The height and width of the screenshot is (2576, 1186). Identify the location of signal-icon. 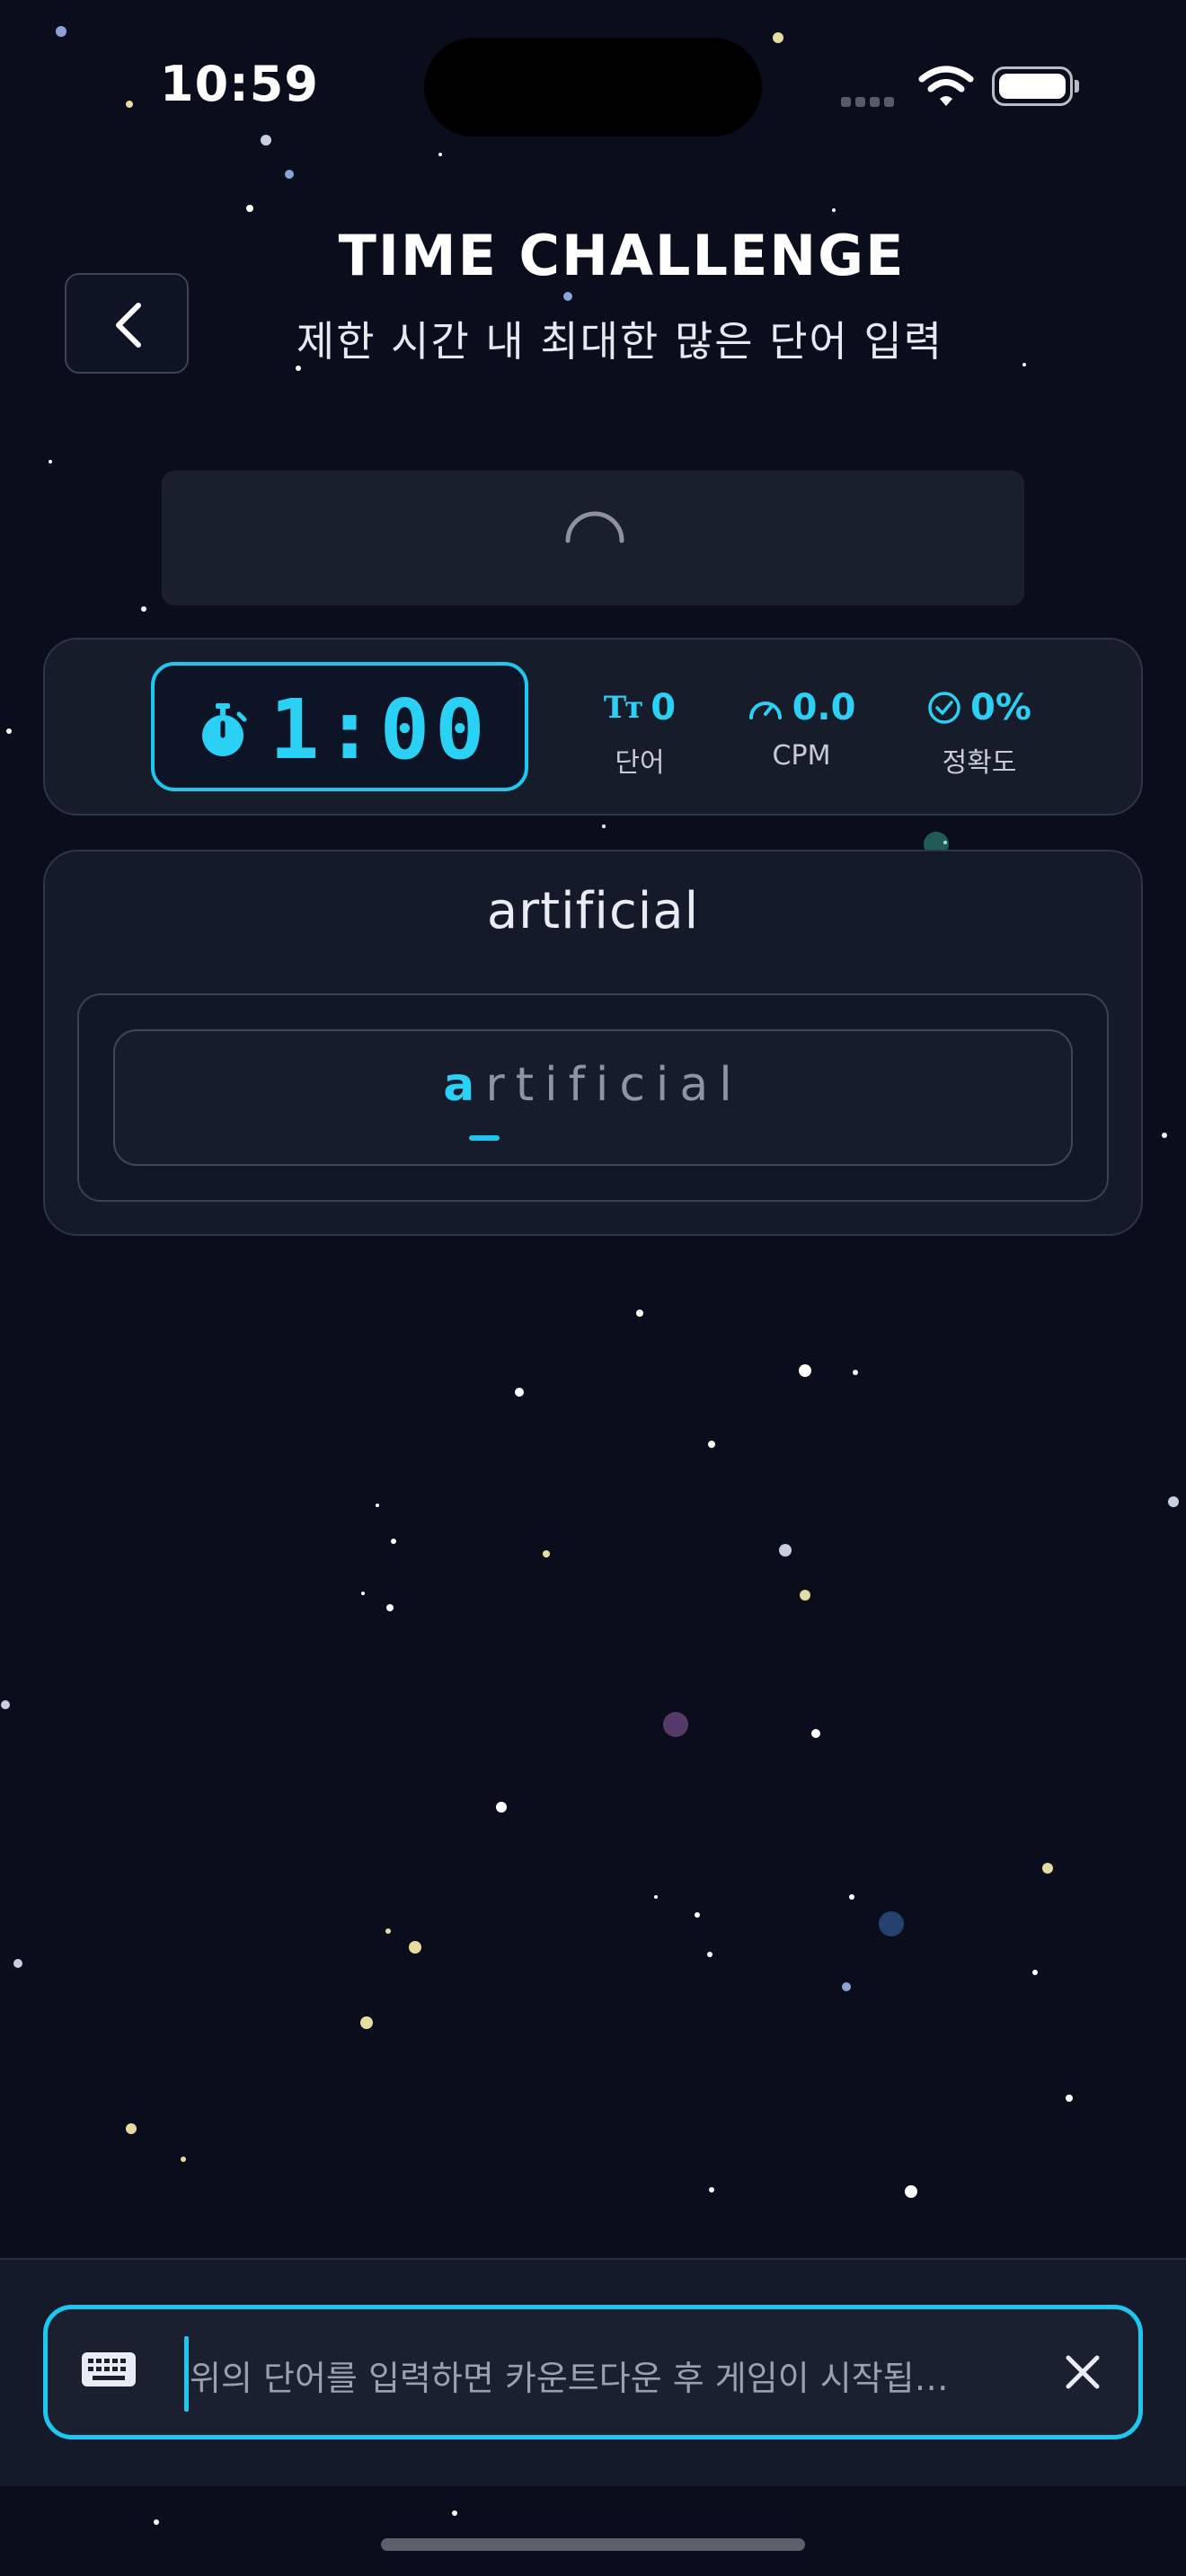
(869, 101).